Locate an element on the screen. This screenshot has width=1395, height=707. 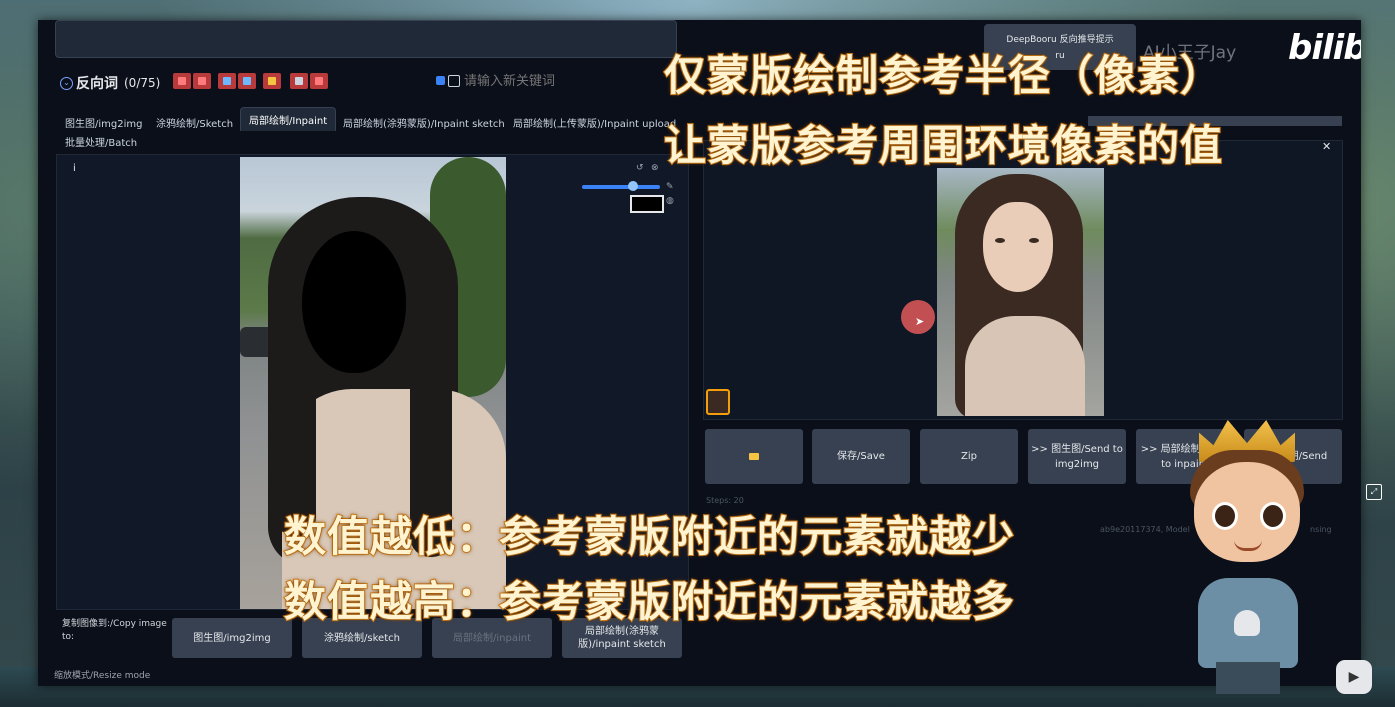
prompt-area-top is located at coordinates (366, 39).